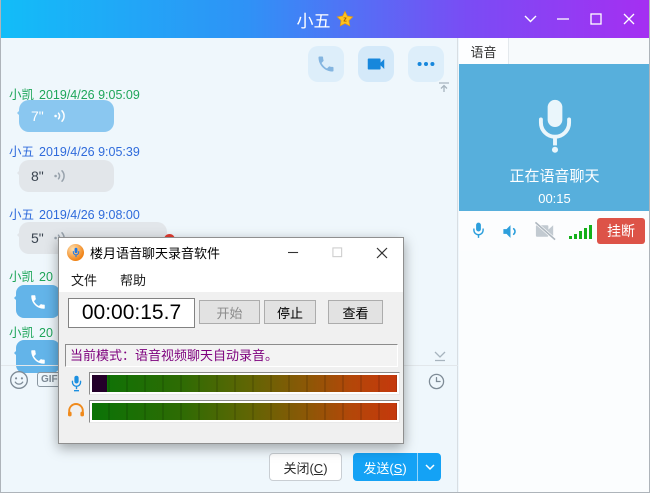 This screenshot has height=493, width=650. Describe the element at coordinates (629, 19) in the screenshot. I see `close-icon` at that location.